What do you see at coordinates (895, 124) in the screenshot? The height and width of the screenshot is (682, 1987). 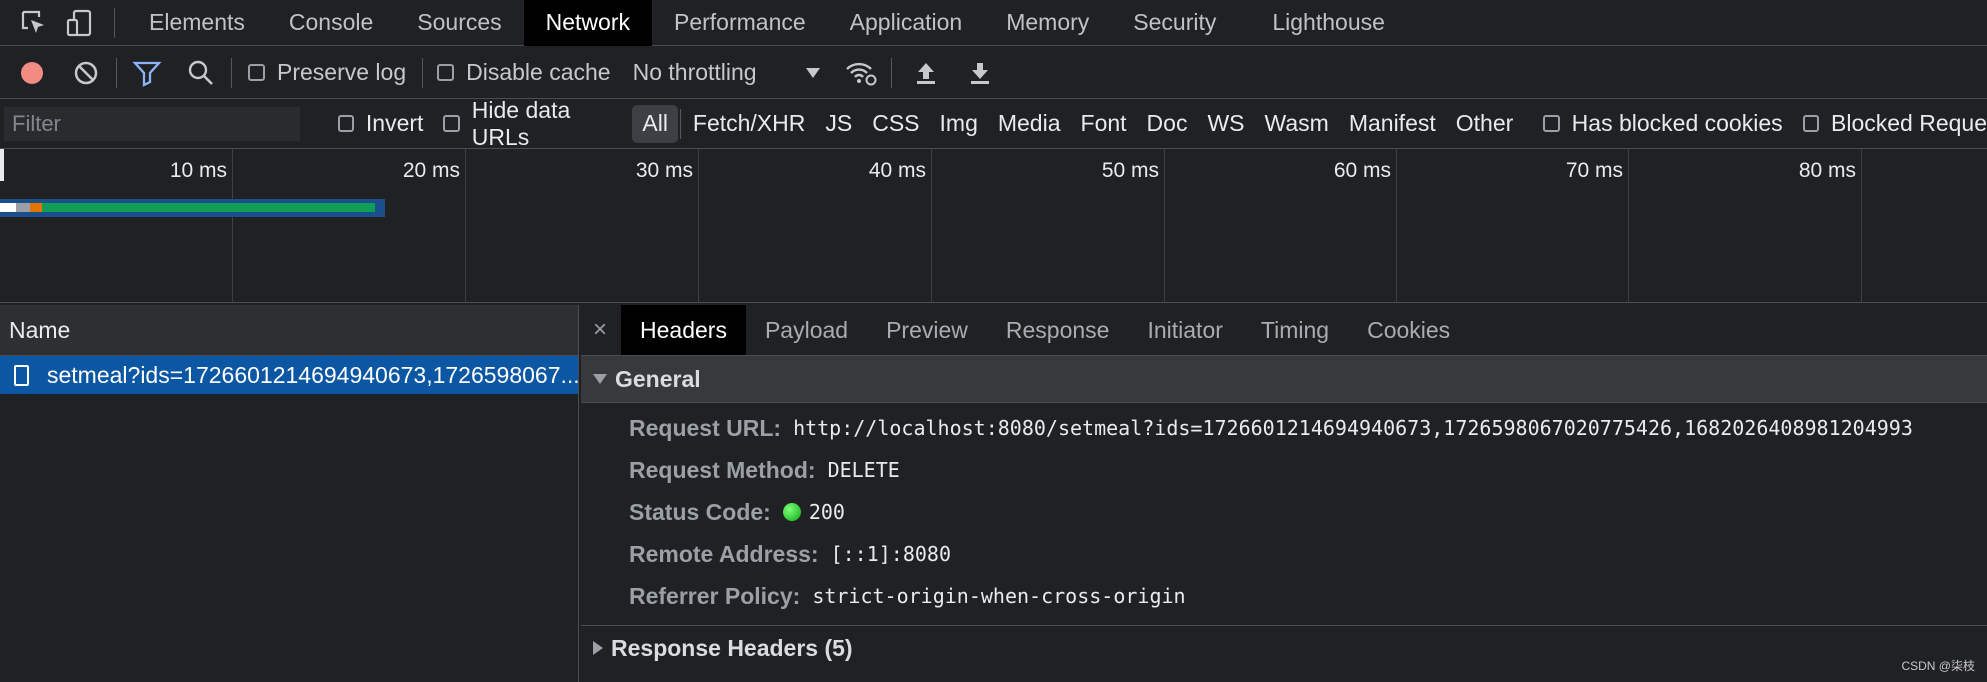 I see `filter-type-css: CSS` at bounding box center [895, 124].